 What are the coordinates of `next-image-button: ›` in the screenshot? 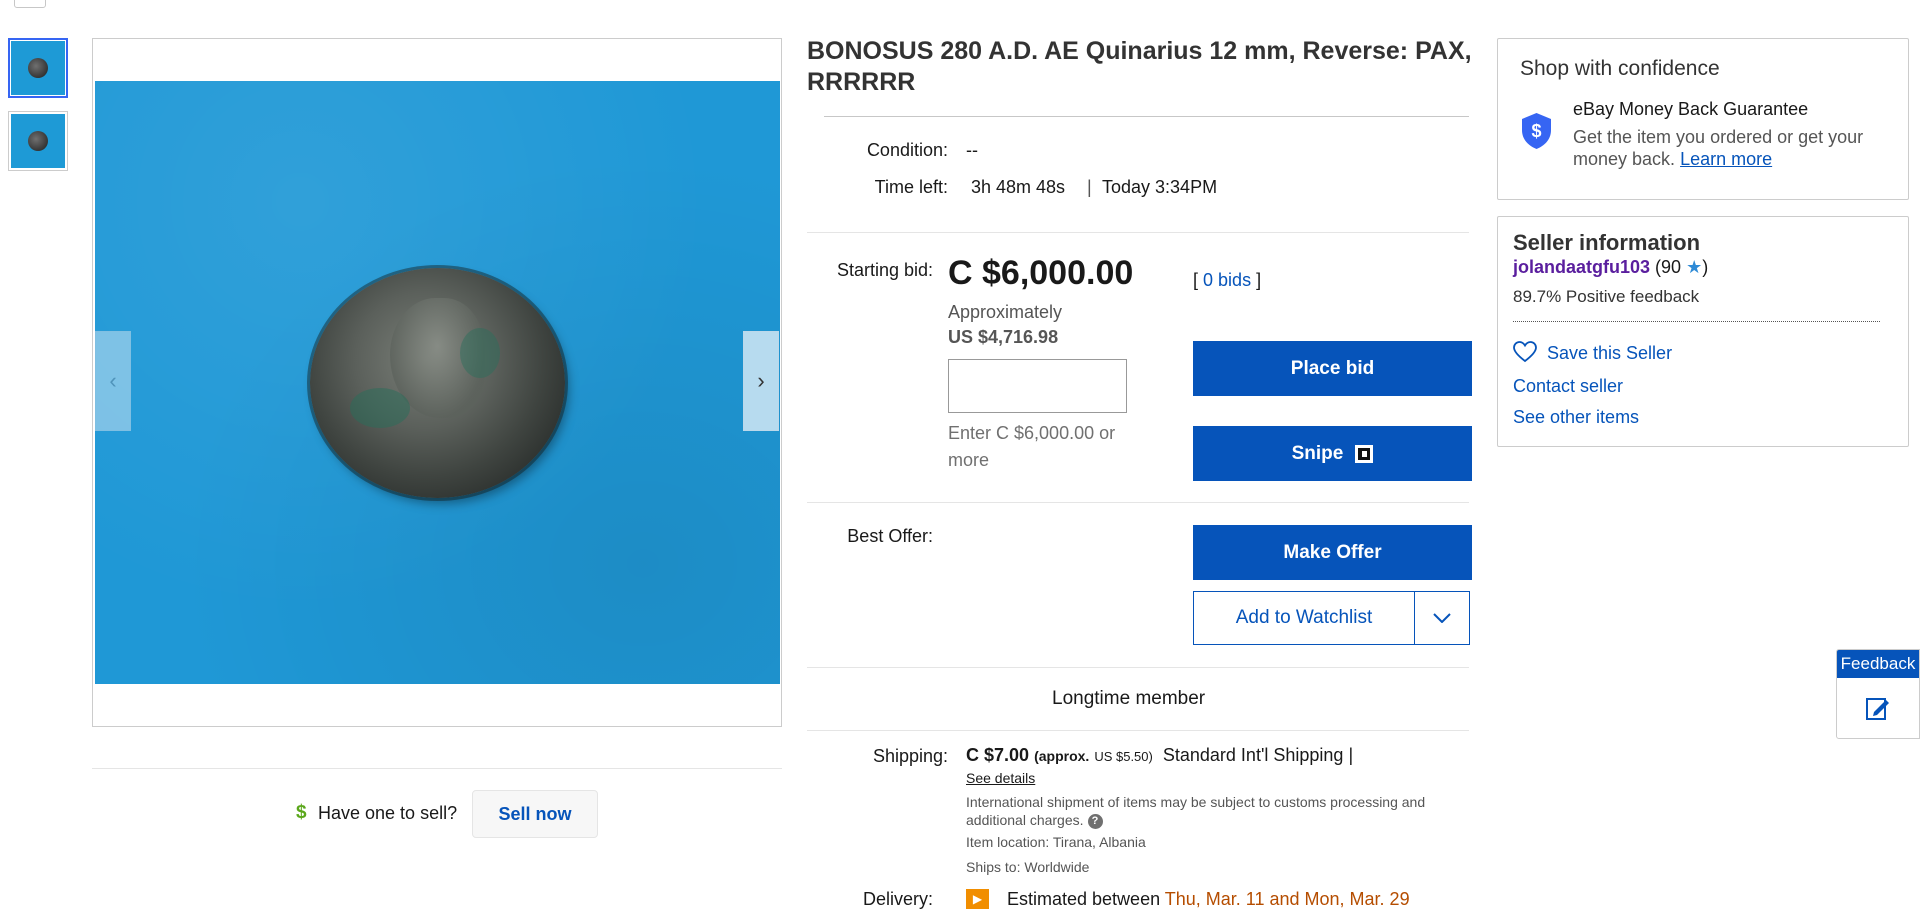 It's located at (761, 381).